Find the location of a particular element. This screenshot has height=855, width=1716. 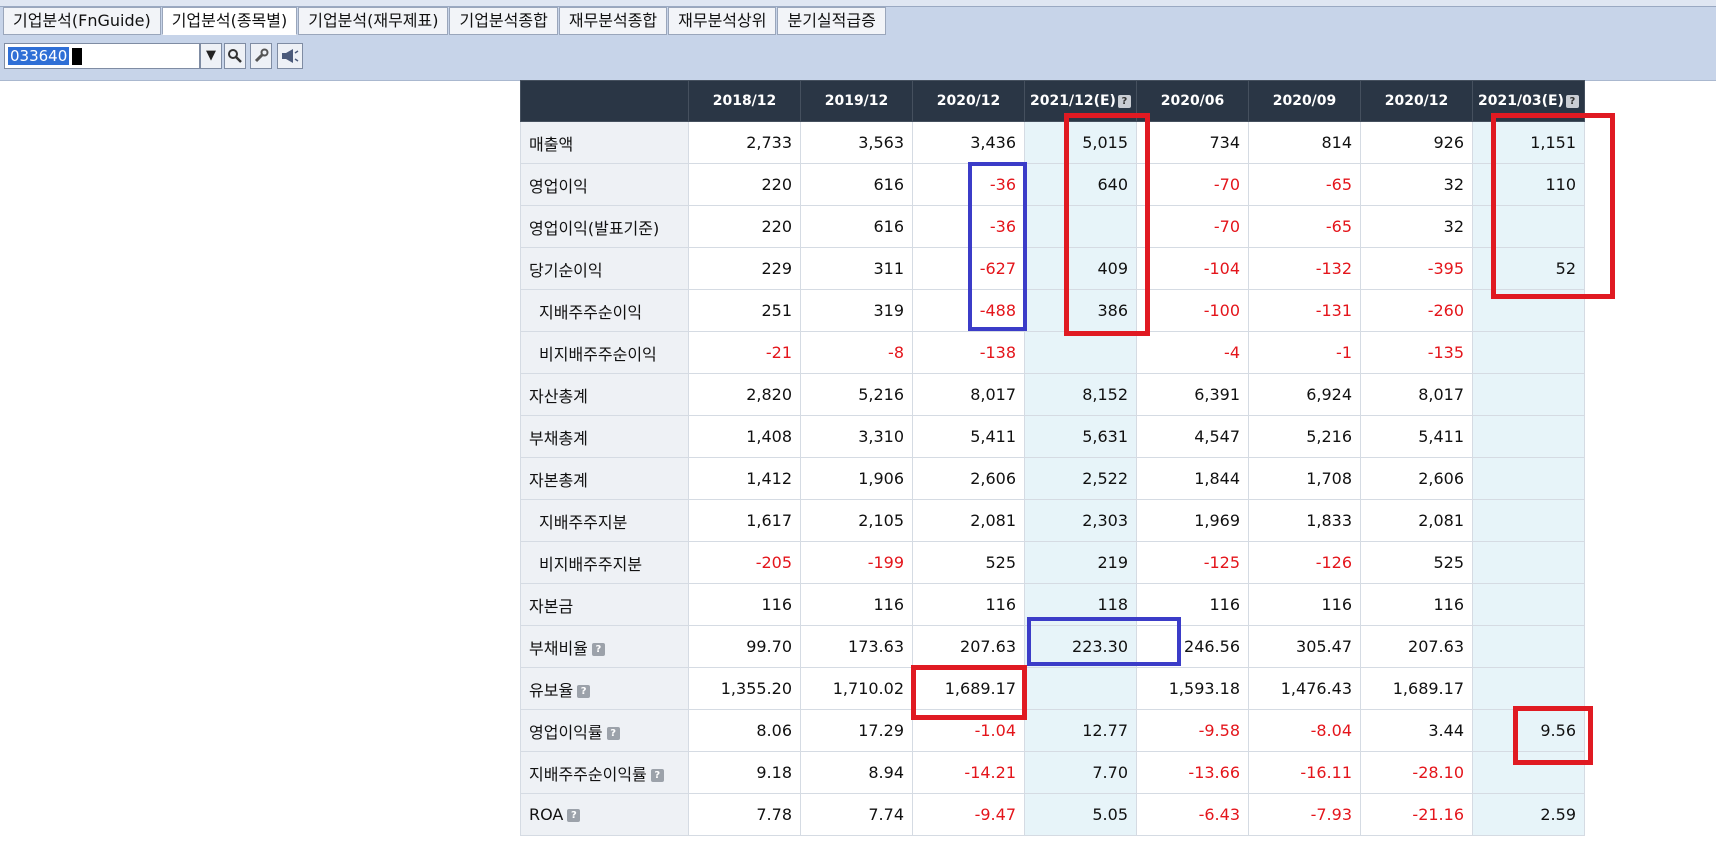

table-cell: -65 is located at coordinates (1304, 184).